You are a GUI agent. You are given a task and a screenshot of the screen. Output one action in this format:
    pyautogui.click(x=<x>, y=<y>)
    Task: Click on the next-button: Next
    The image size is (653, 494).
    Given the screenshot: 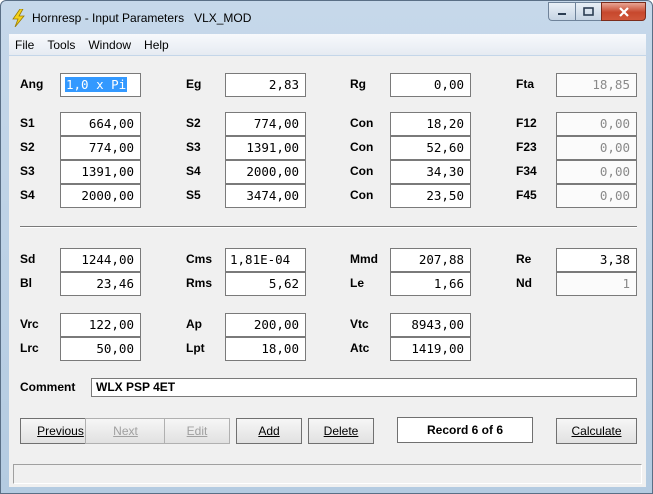 What is the action you would take?
    pyautogui.click(x=125, y=431)
    